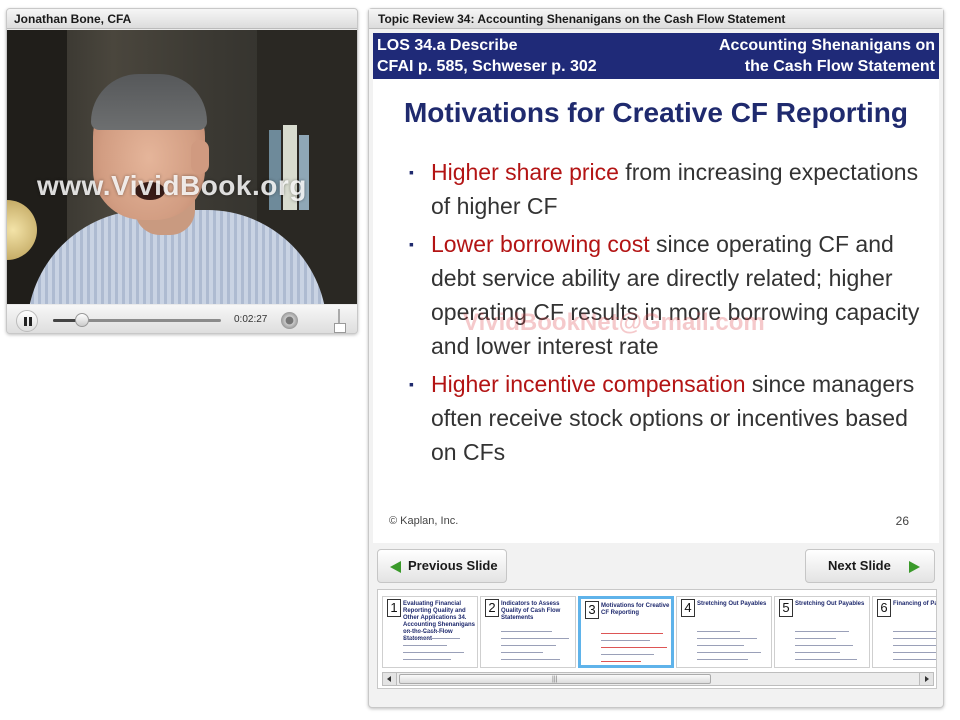 The width and height of the screenshot is (960, 720). Describe the element at coordinates (424, 521) in the screenshot. I see `copyright: © Kaplan, Inc.` at that location.